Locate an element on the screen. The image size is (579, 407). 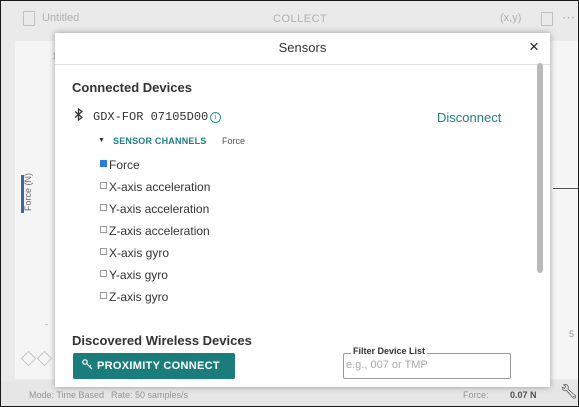
filter-input is located at coordinates (426, 365).